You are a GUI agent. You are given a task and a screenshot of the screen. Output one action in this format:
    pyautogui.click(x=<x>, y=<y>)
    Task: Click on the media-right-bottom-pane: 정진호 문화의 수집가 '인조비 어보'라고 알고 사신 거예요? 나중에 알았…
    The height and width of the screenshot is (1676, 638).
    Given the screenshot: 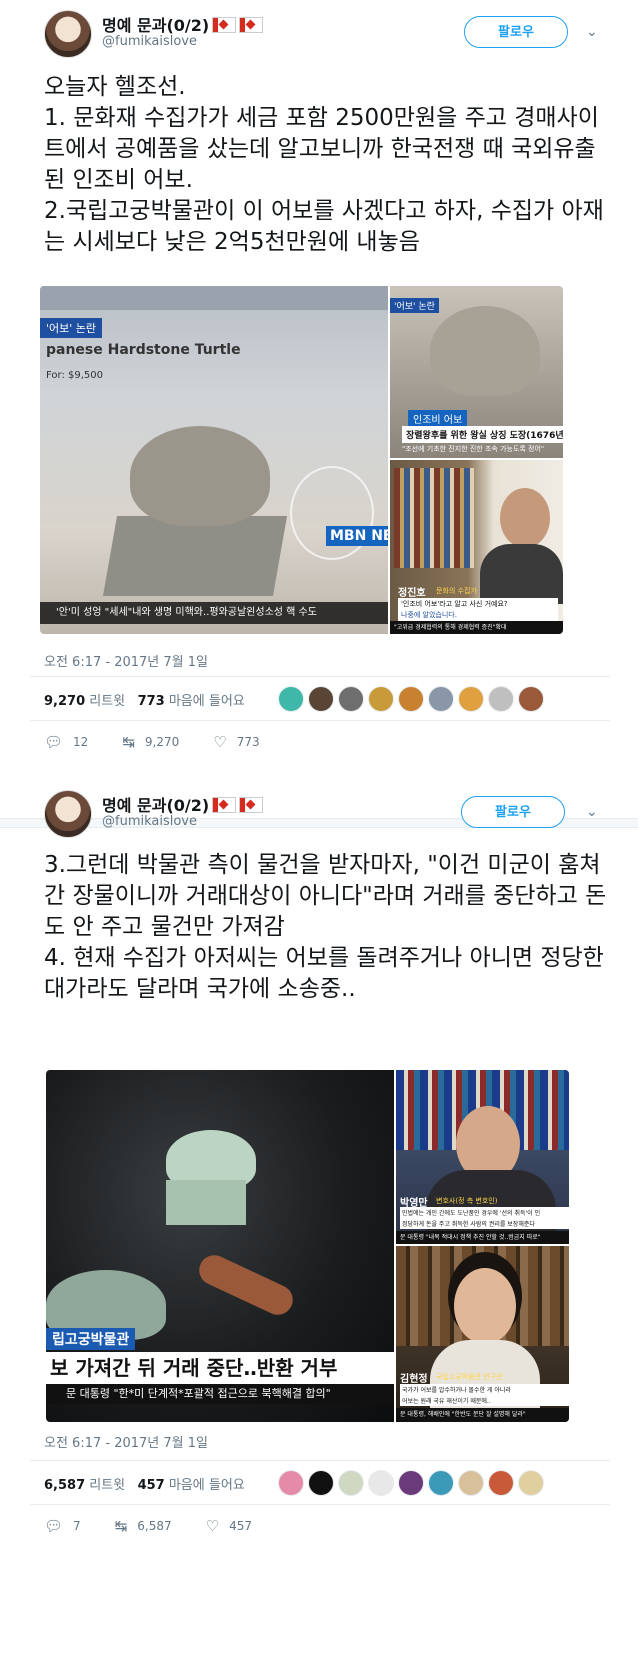 What is the action you would take?
    pyautogui.click(x=476, y=547)
    